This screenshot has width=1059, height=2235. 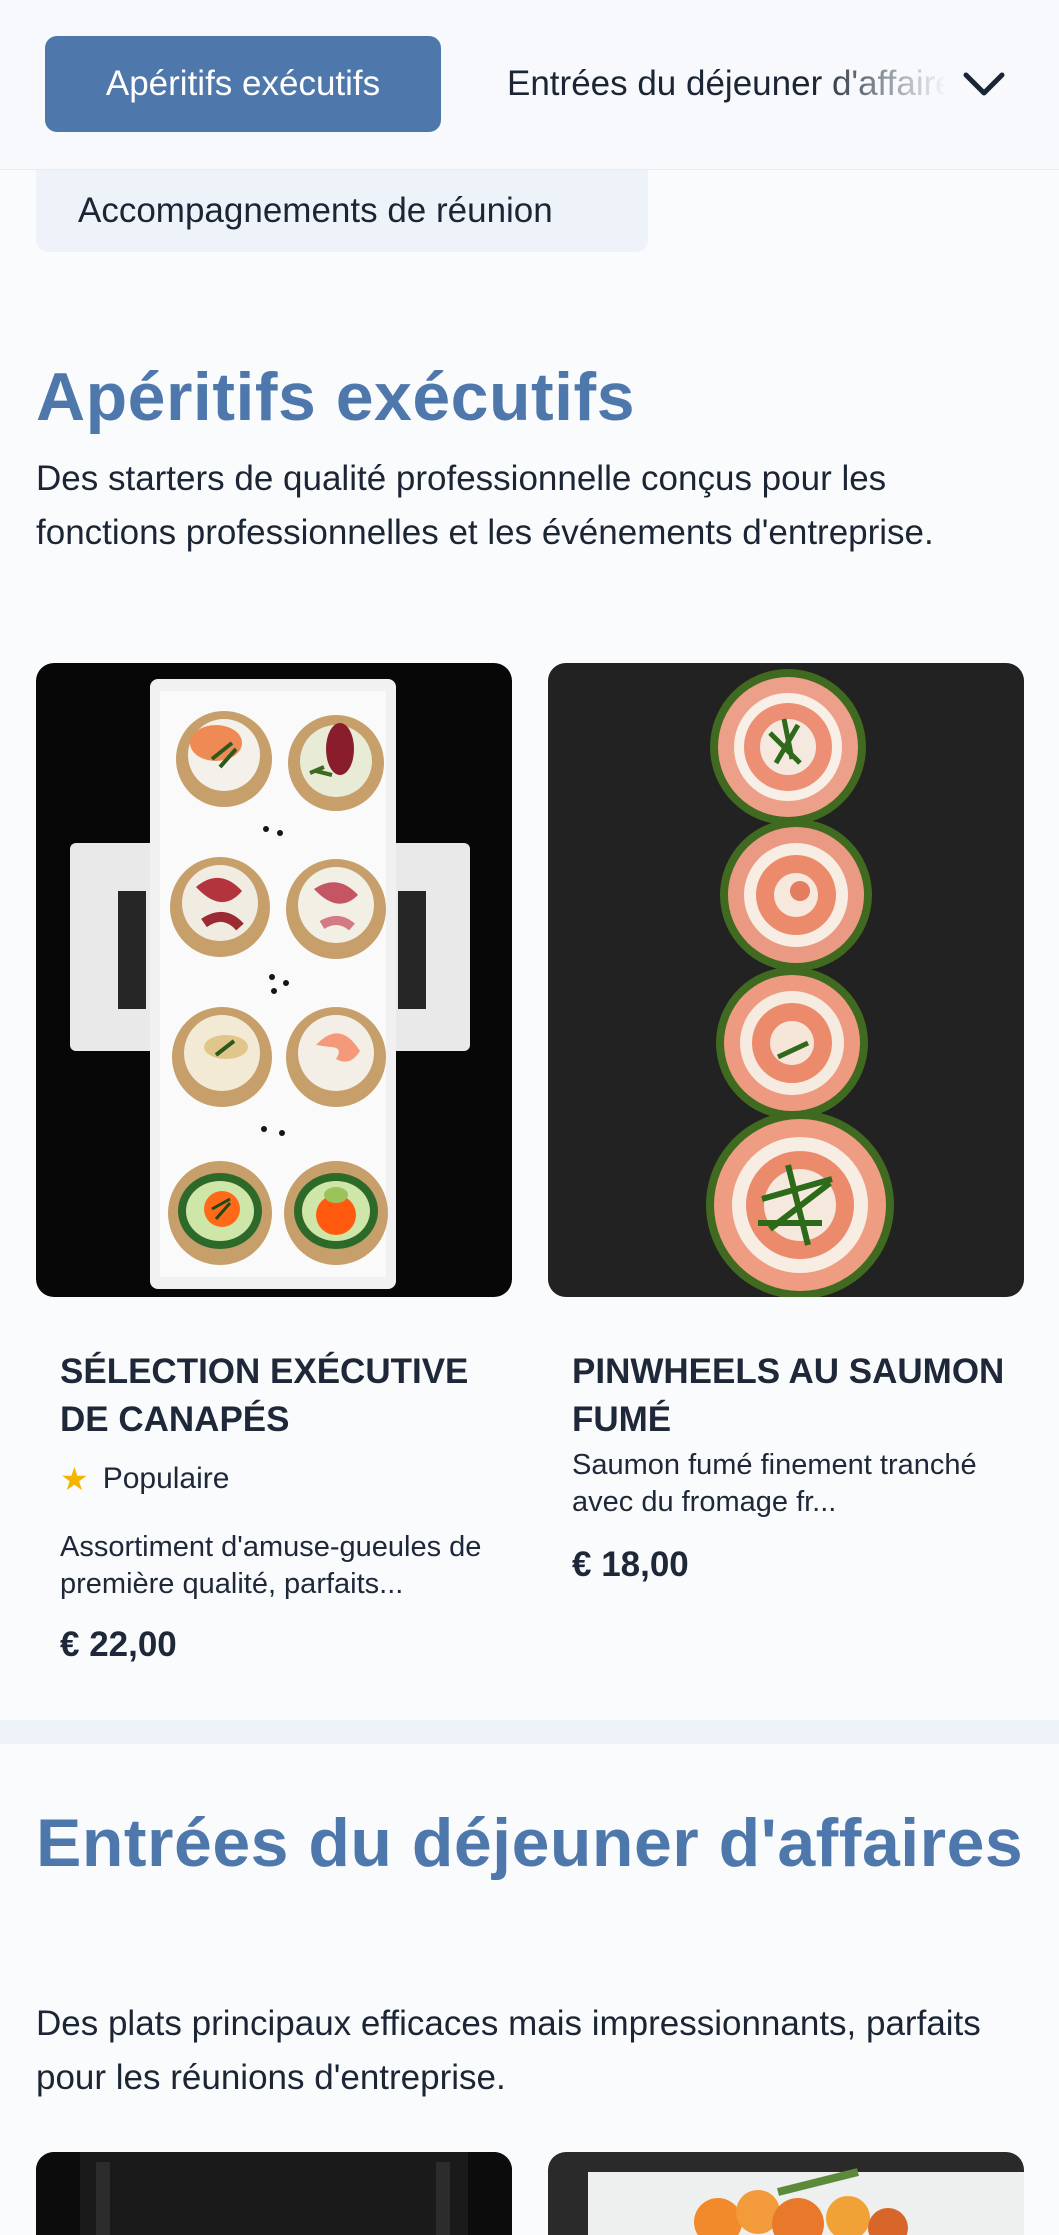 I want to click on salmon-pinwheels-photo, so click(x=786, y=980).